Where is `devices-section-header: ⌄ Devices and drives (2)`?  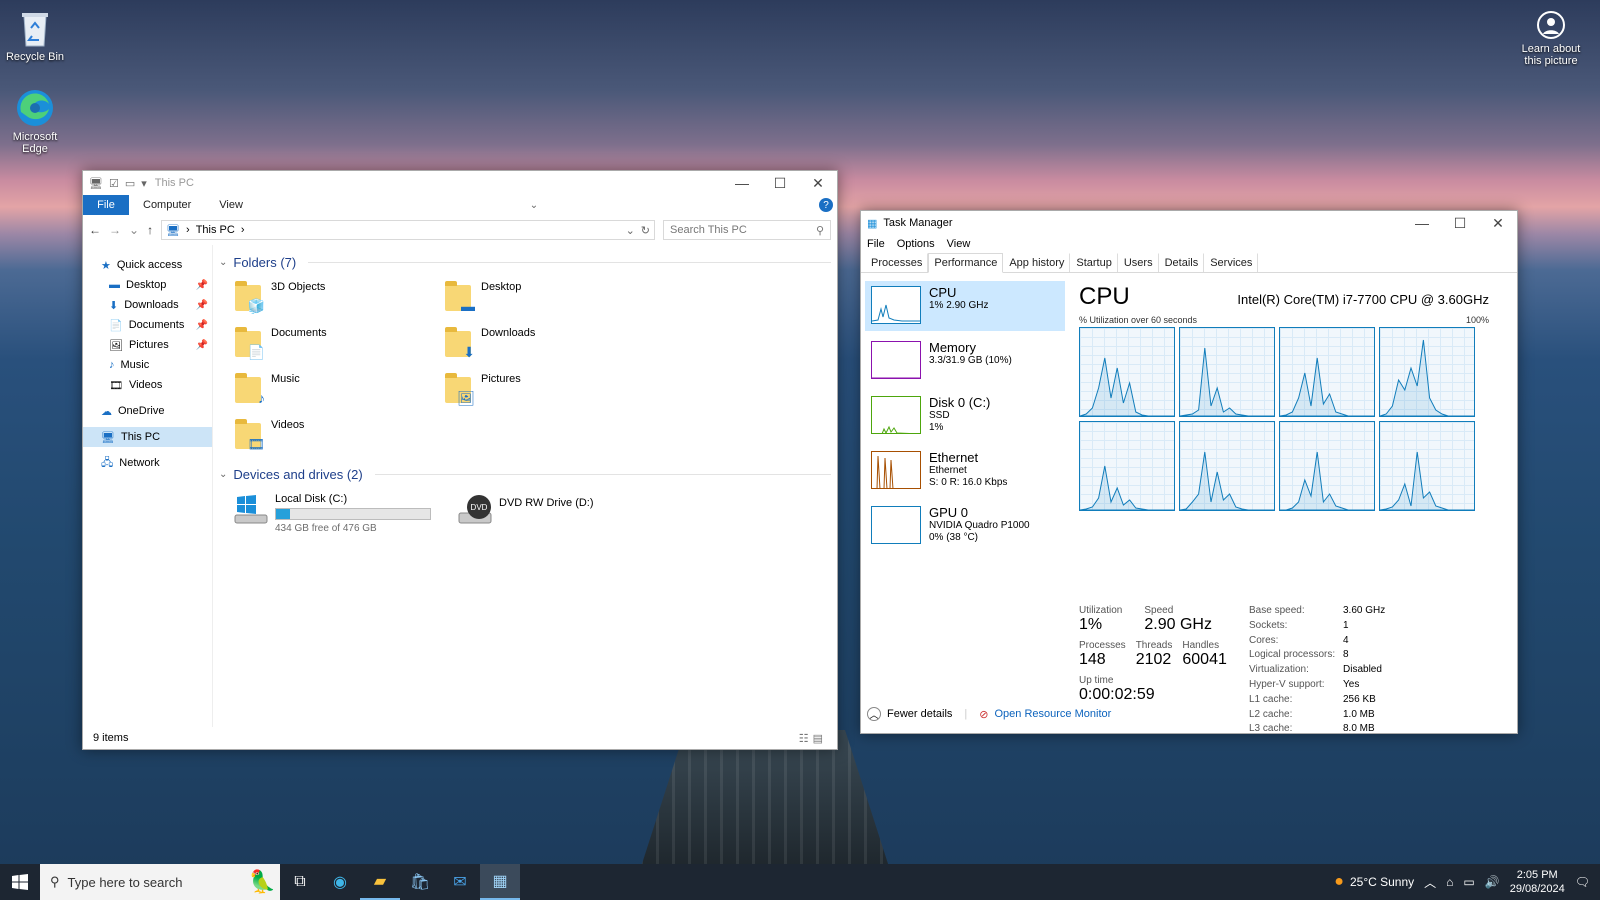 devices-section-header: ⌄ Devices and drives (2) is located at coordinates (525, 474).